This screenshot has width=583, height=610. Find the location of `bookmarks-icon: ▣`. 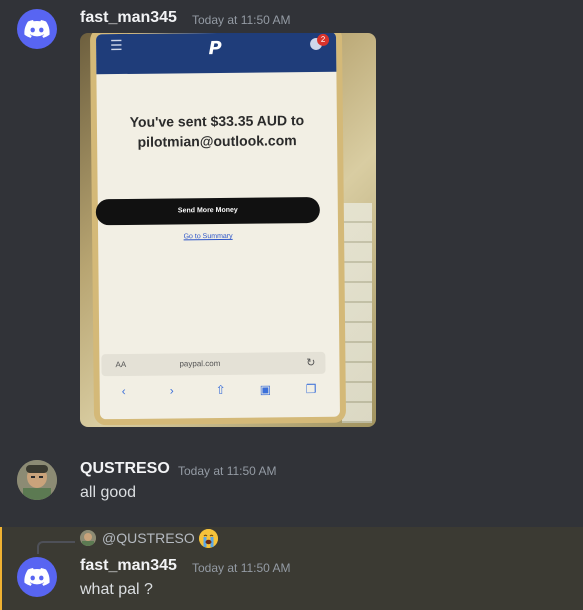

bookmarks-icon: ▣ is located at coordinates (265, 389).